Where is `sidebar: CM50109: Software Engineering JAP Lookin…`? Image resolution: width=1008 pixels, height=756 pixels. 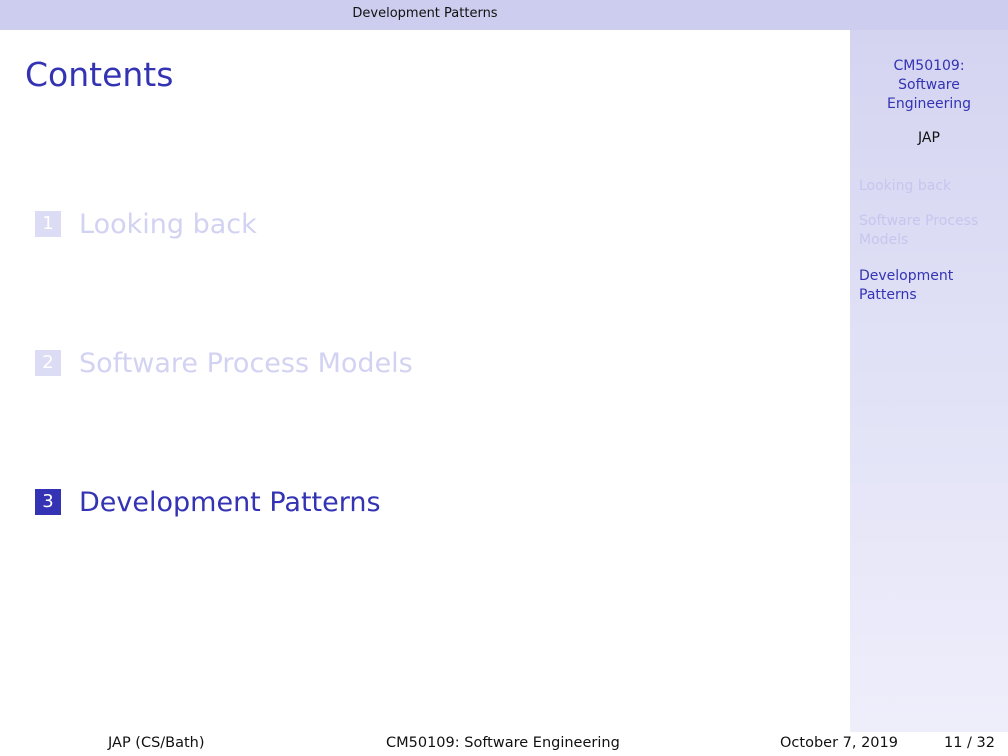
sidebar: CM50109: Software Engineering JAP Lookin… is located at coordinates (929, 381).